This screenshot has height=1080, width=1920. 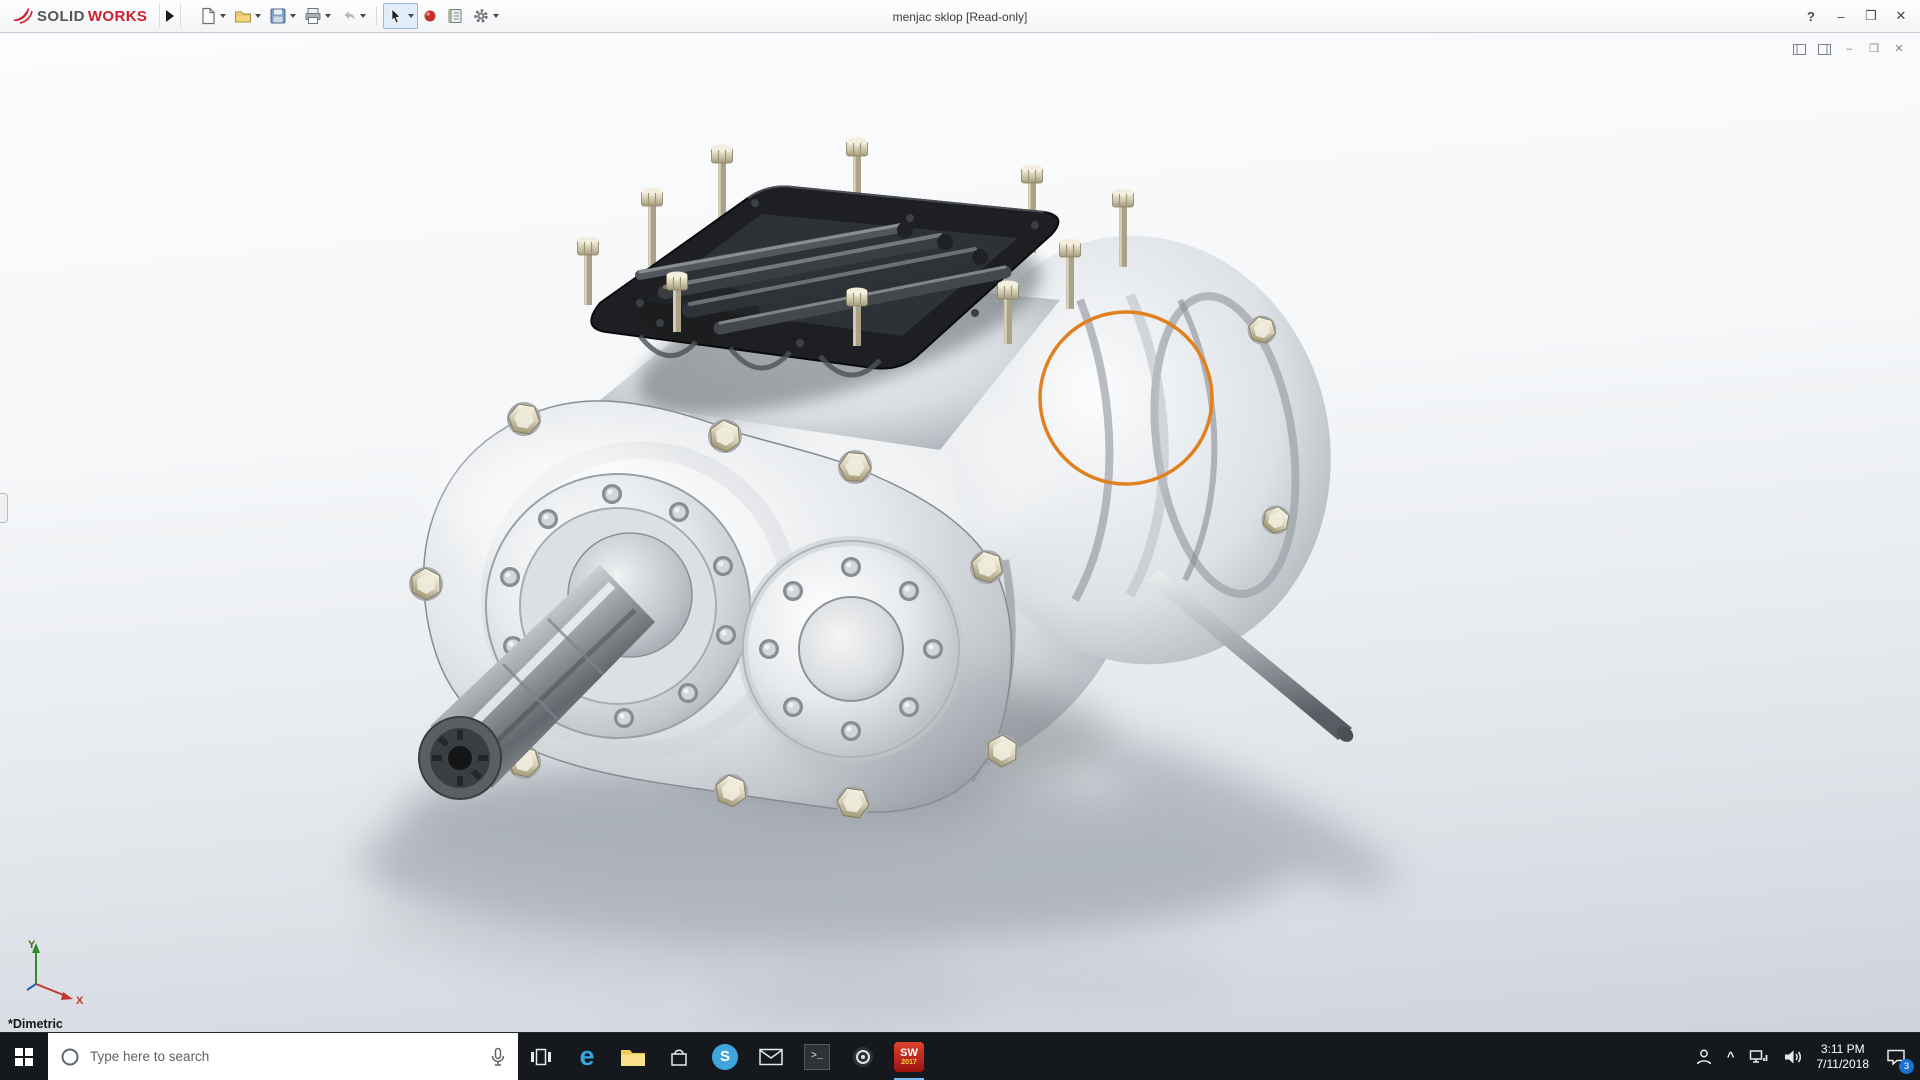 I want to click on design-library-button, so click(x=455, y=16).